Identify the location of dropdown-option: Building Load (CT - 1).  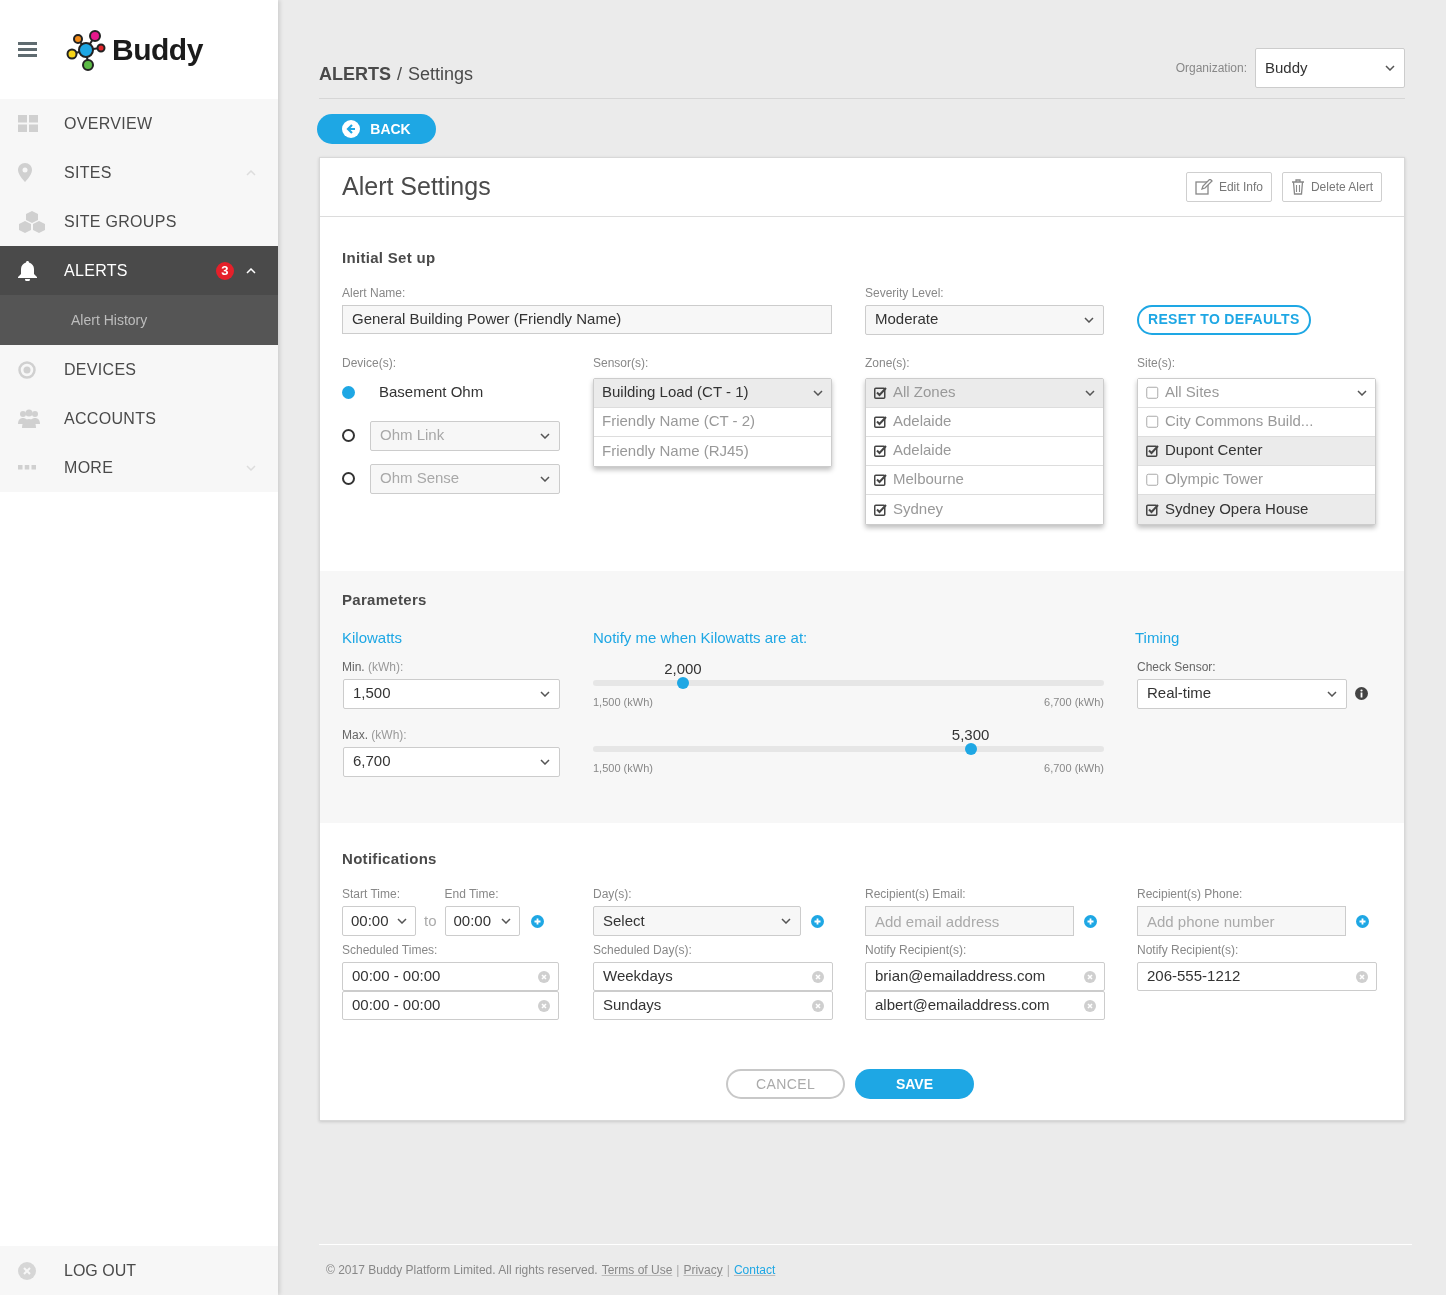
(712, 393).